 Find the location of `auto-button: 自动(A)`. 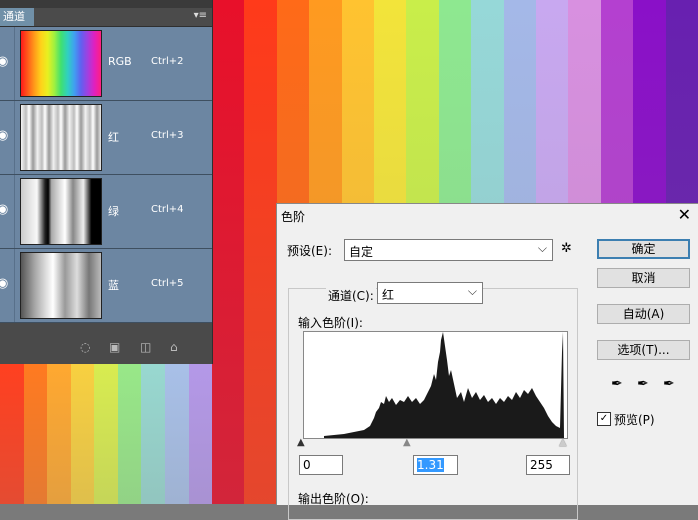

auto-button: 自动(A) is located at coordinates (643, 314).